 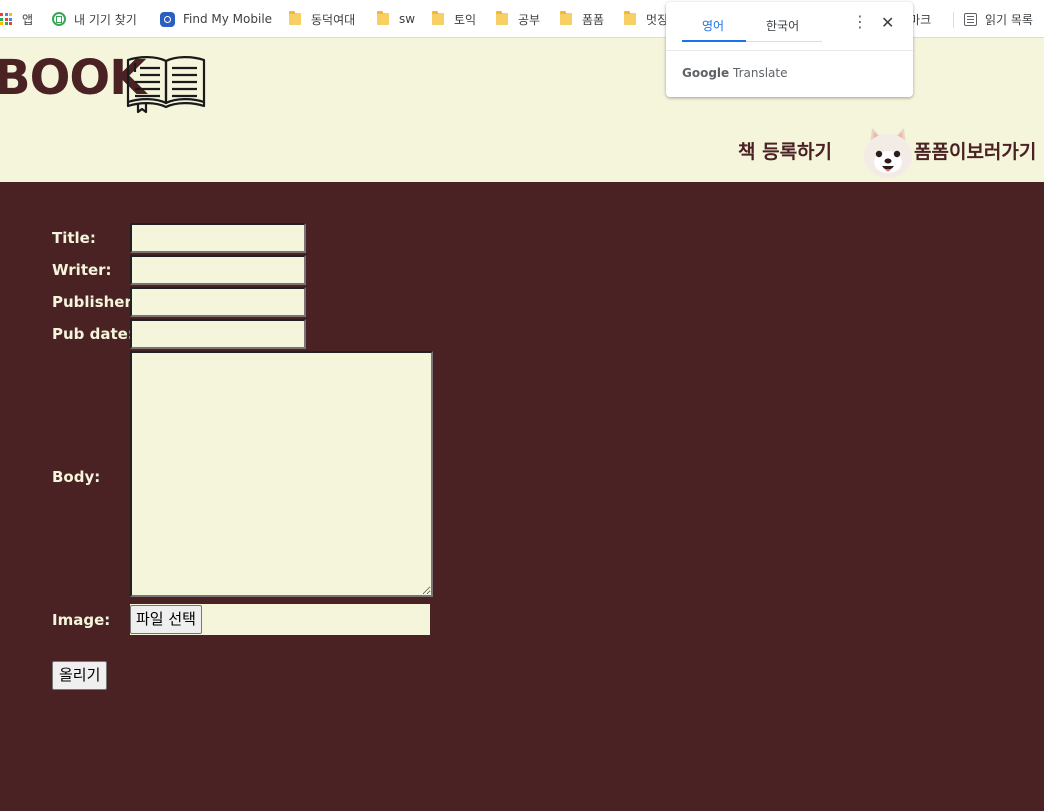 I want to click on pubdate-input, so click(x=218, y=334).